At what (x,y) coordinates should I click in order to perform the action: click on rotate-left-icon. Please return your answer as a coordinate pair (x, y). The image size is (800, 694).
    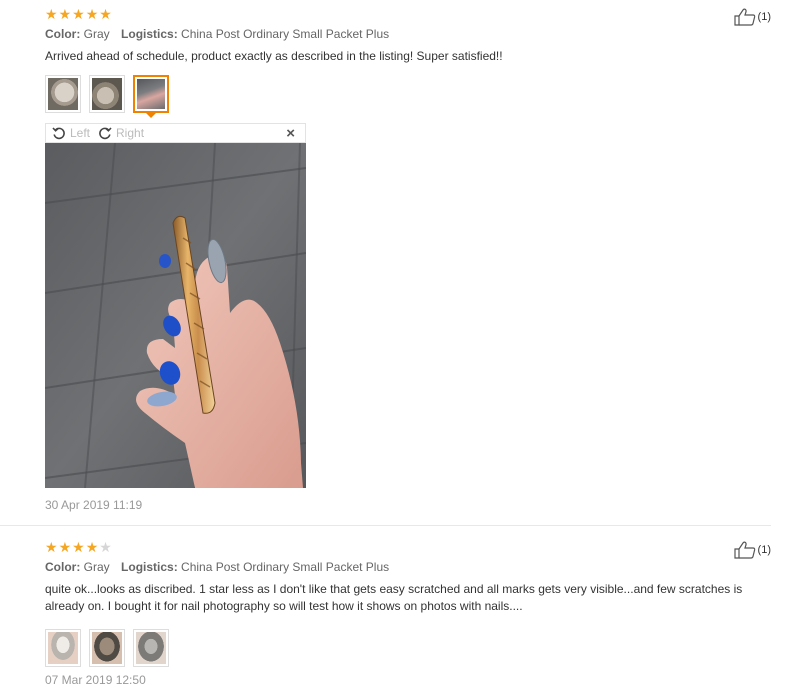
    Looking at the image, I should click on (58, 133).